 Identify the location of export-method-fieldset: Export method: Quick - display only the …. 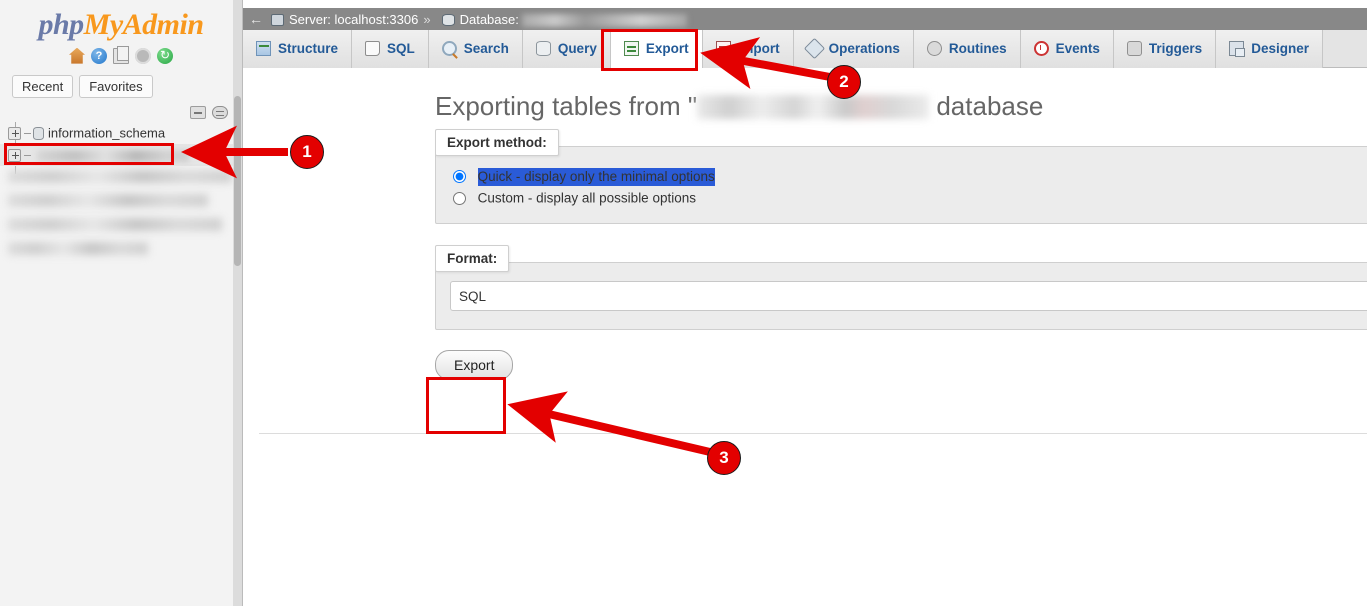
(901, 177).